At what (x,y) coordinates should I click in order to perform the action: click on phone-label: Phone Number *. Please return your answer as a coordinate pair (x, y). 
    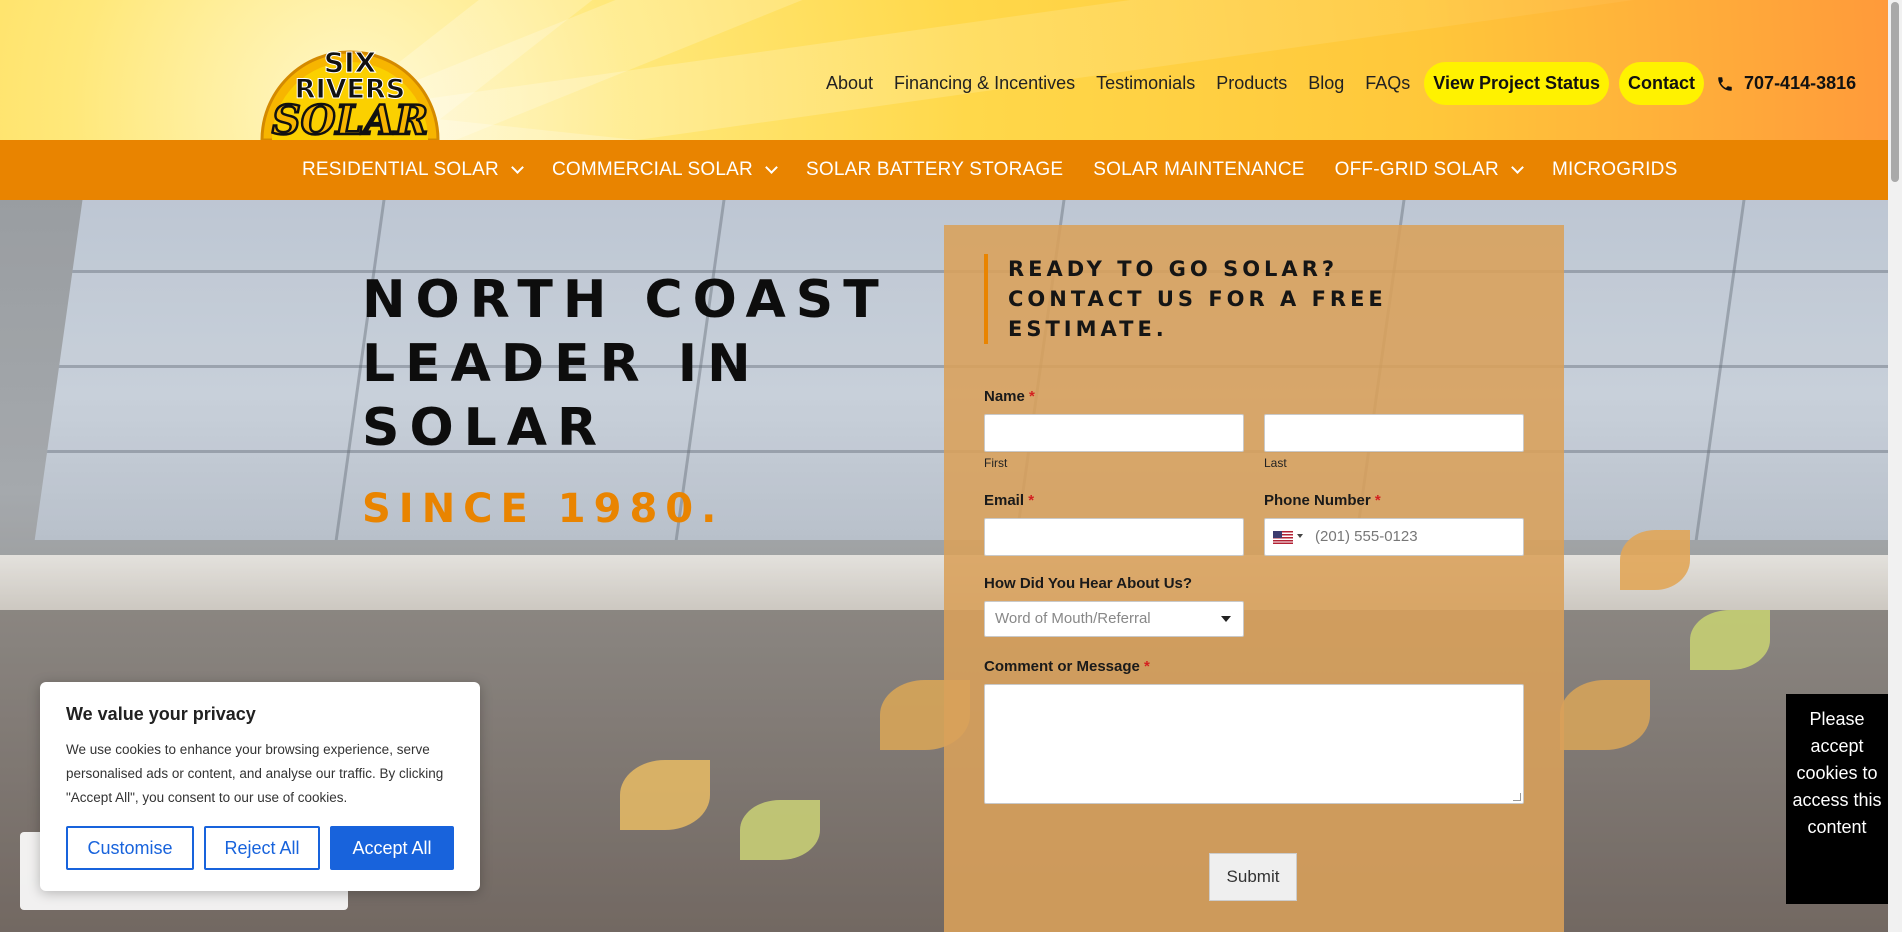
    Looking at the image, I should click on (1322, 500).